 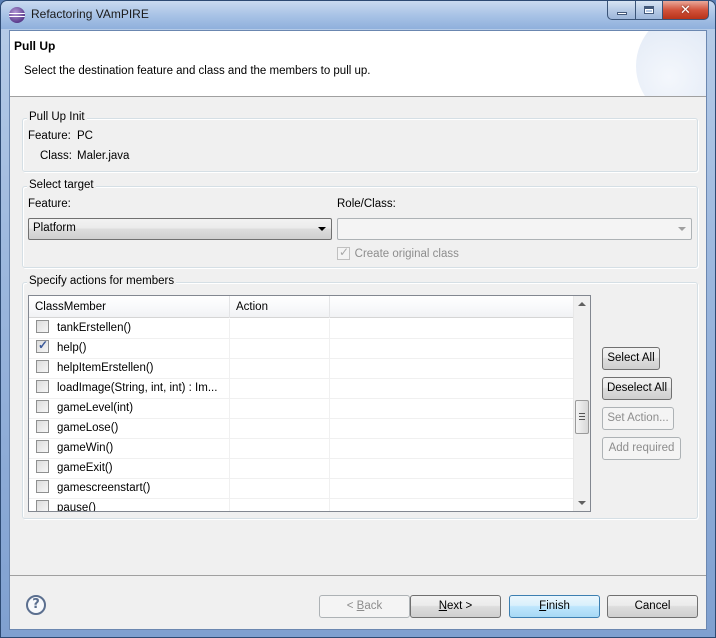 I want to click on pull-up-init-group: Pull Up Init, so click(x=360, y=141).